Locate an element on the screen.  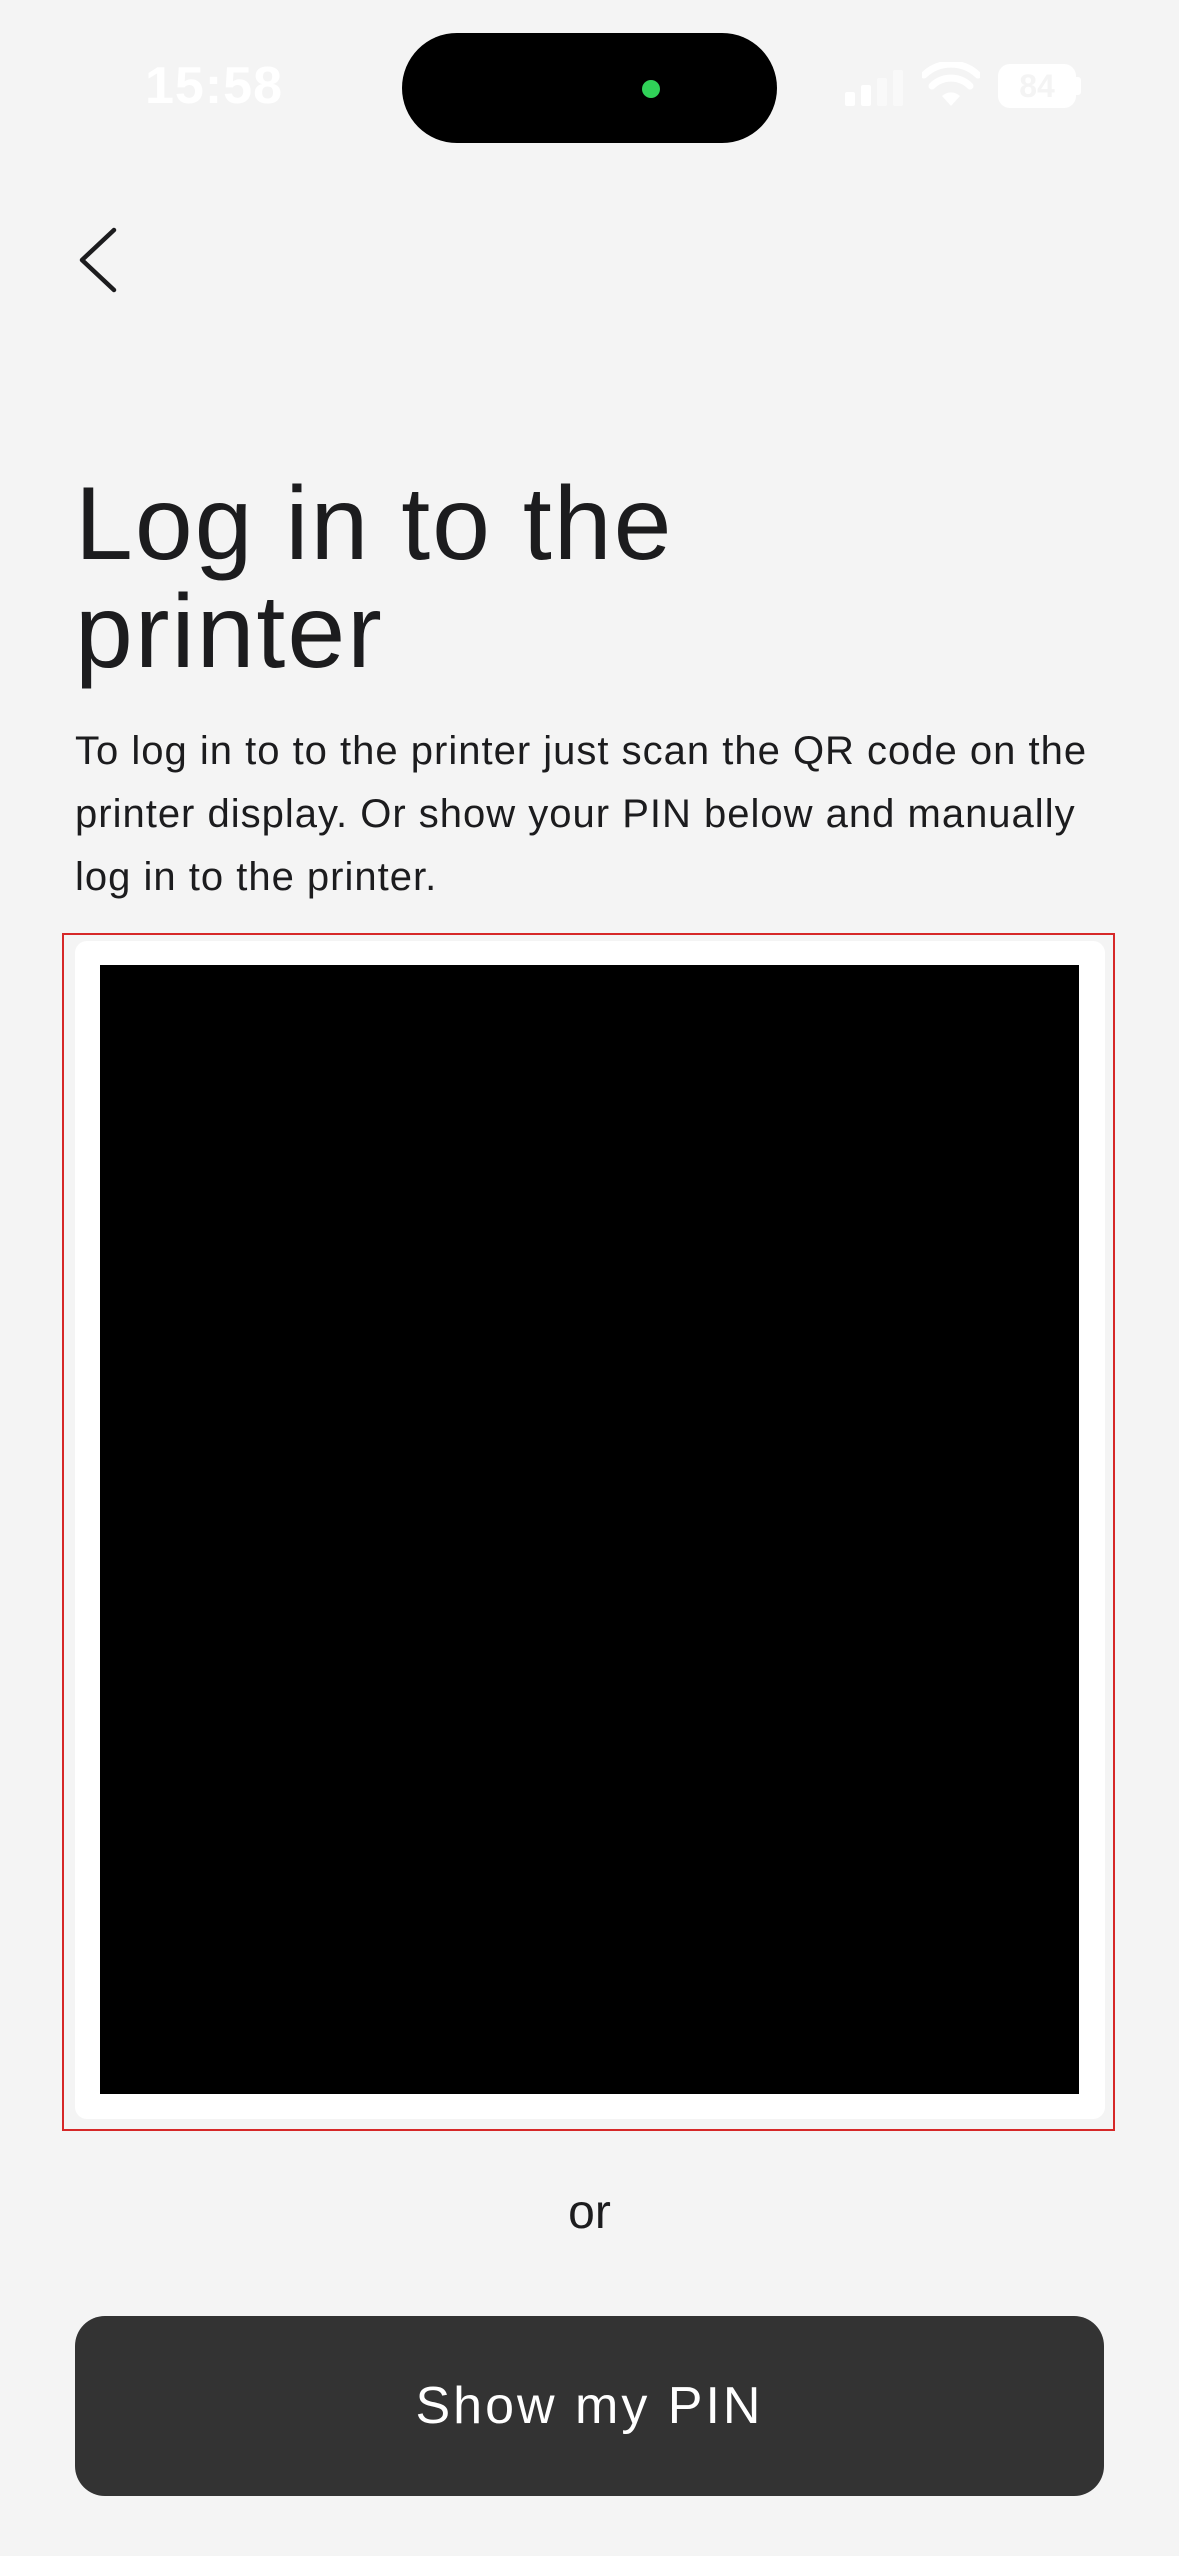
or-divider-text: or is located at coordinates (589, 2212).